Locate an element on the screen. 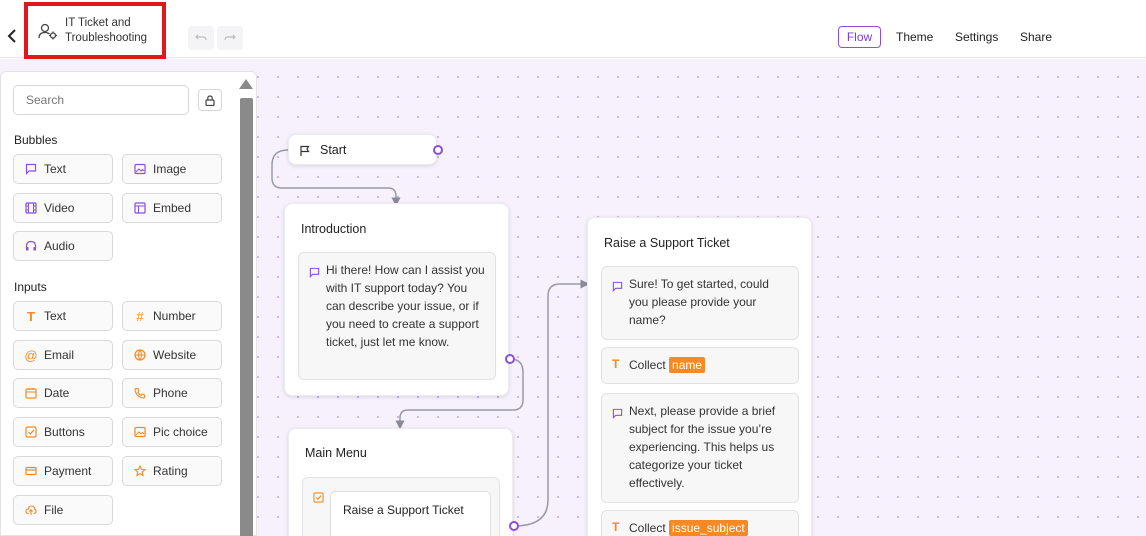  search-input is located at coordinates (101, 100).